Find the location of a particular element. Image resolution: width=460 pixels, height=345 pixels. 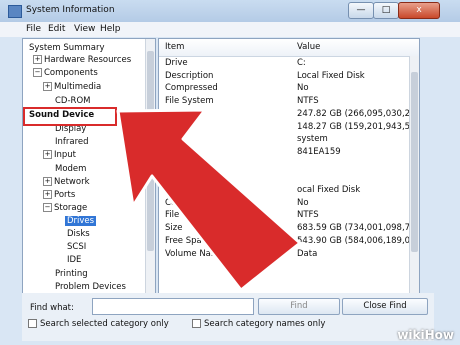

find-button: Find is located at coordinates (299, 306).